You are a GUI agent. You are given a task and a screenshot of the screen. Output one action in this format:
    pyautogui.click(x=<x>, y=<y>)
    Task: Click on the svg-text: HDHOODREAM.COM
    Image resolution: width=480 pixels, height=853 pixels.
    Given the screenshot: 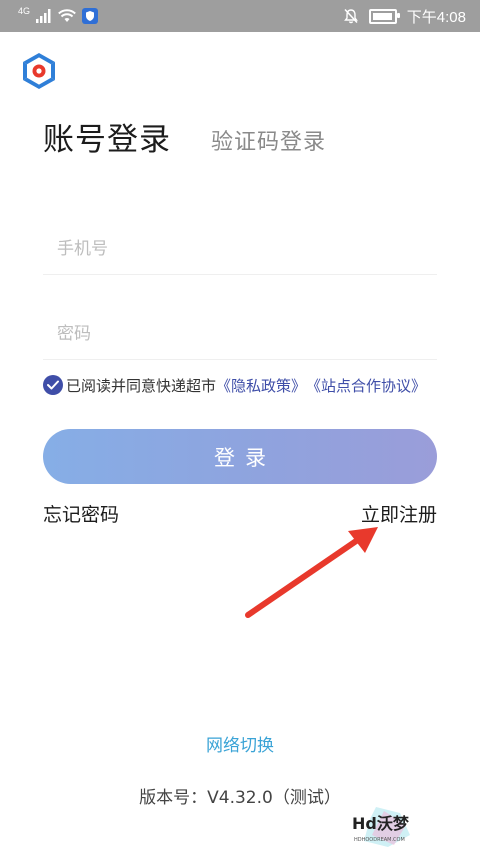 What is the action you would take?
    pyautogui.click(x=379, y=840)
    